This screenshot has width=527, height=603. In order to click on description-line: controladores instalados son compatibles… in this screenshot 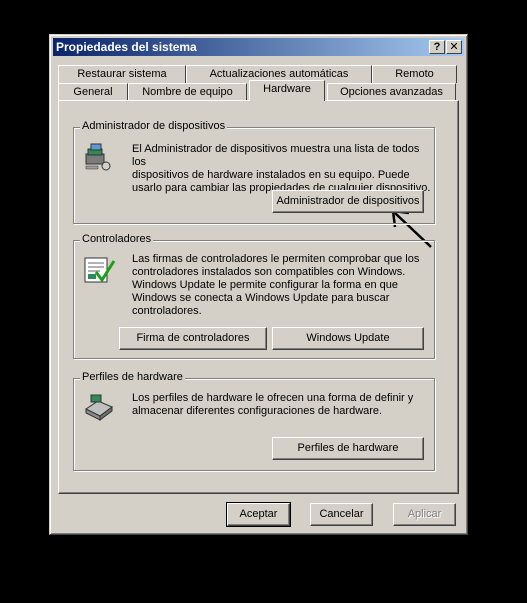, I will do `click(269, 272)`.